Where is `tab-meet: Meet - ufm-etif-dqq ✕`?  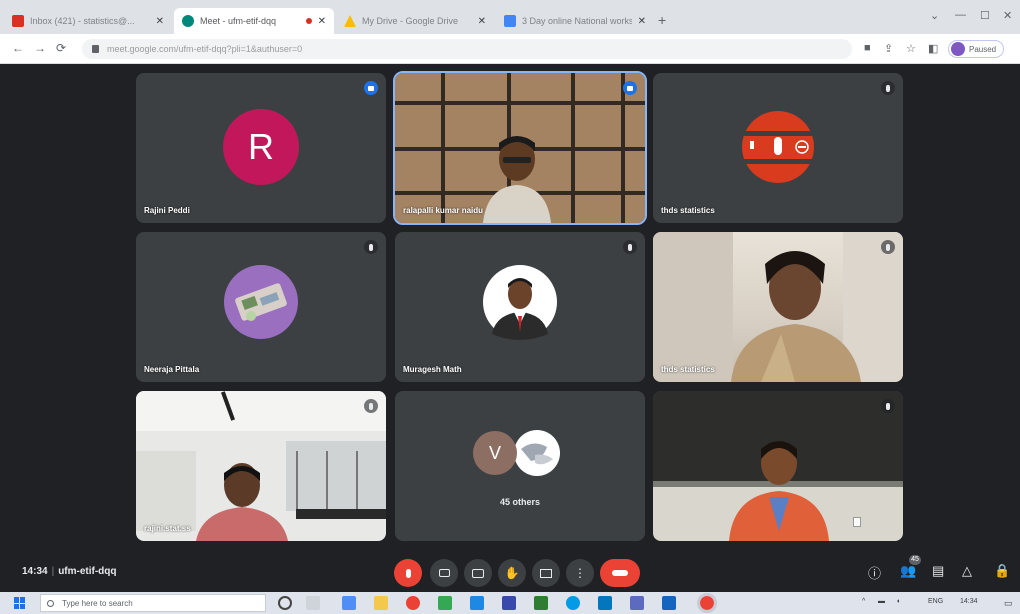
tab-meet: Meet - ufm-etif-dqq ✕ is located at coordinates (254, 21).